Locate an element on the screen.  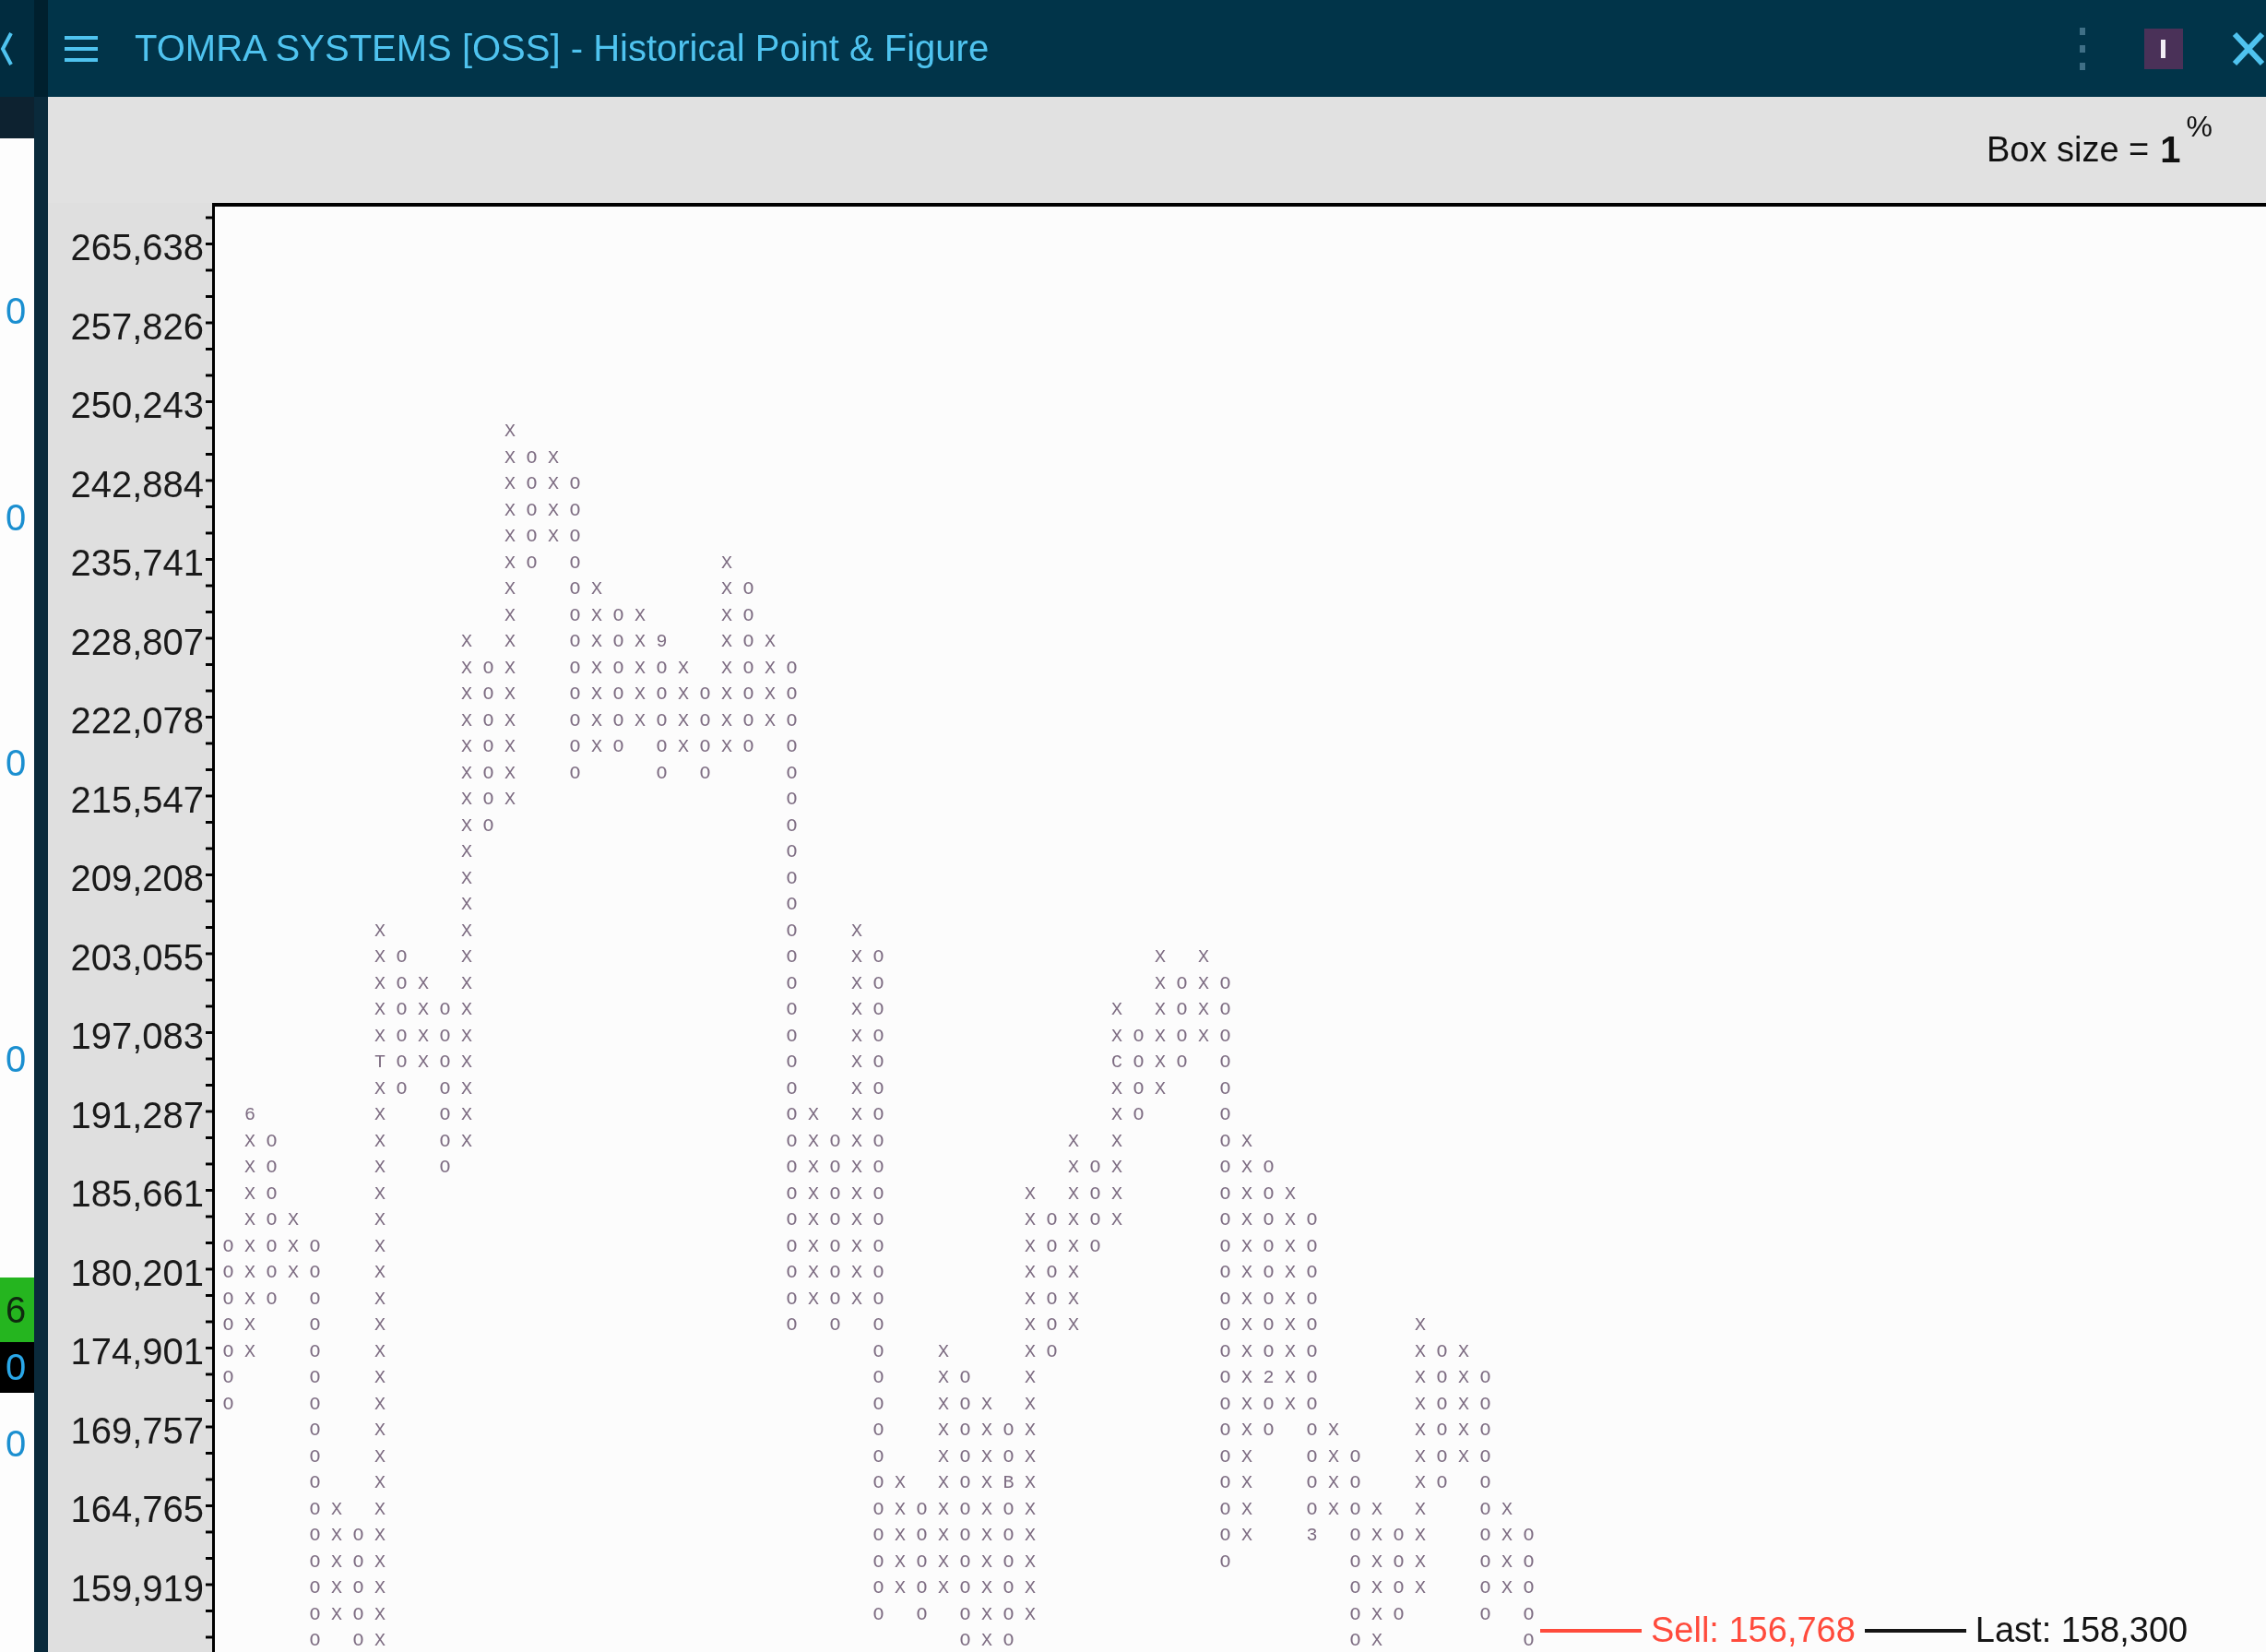
axis-label: 250,243 is located at coordinates (137, 405).